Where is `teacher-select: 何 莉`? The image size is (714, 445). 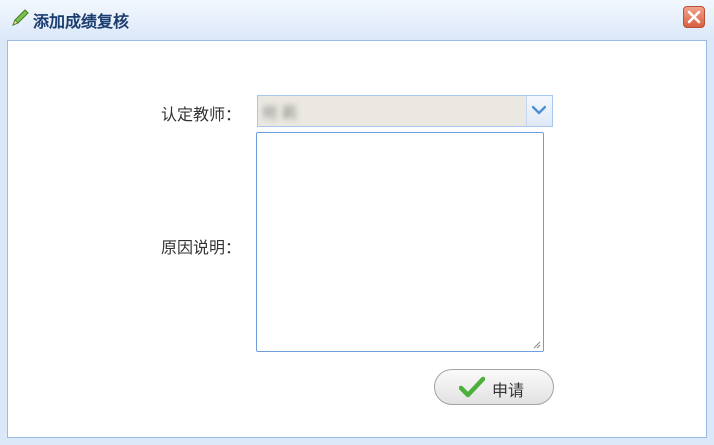 teacher-select: 何 莉 is located at coordinates (405, 111).